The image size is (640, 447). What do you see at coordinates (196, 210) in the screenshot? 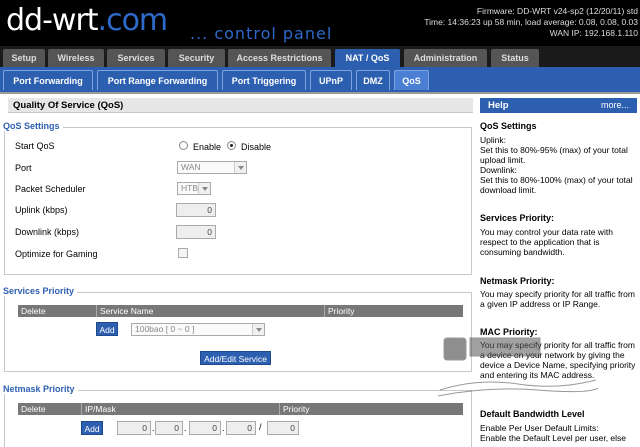
I see `uplink-input: 0` at bounding box center [196, 210].